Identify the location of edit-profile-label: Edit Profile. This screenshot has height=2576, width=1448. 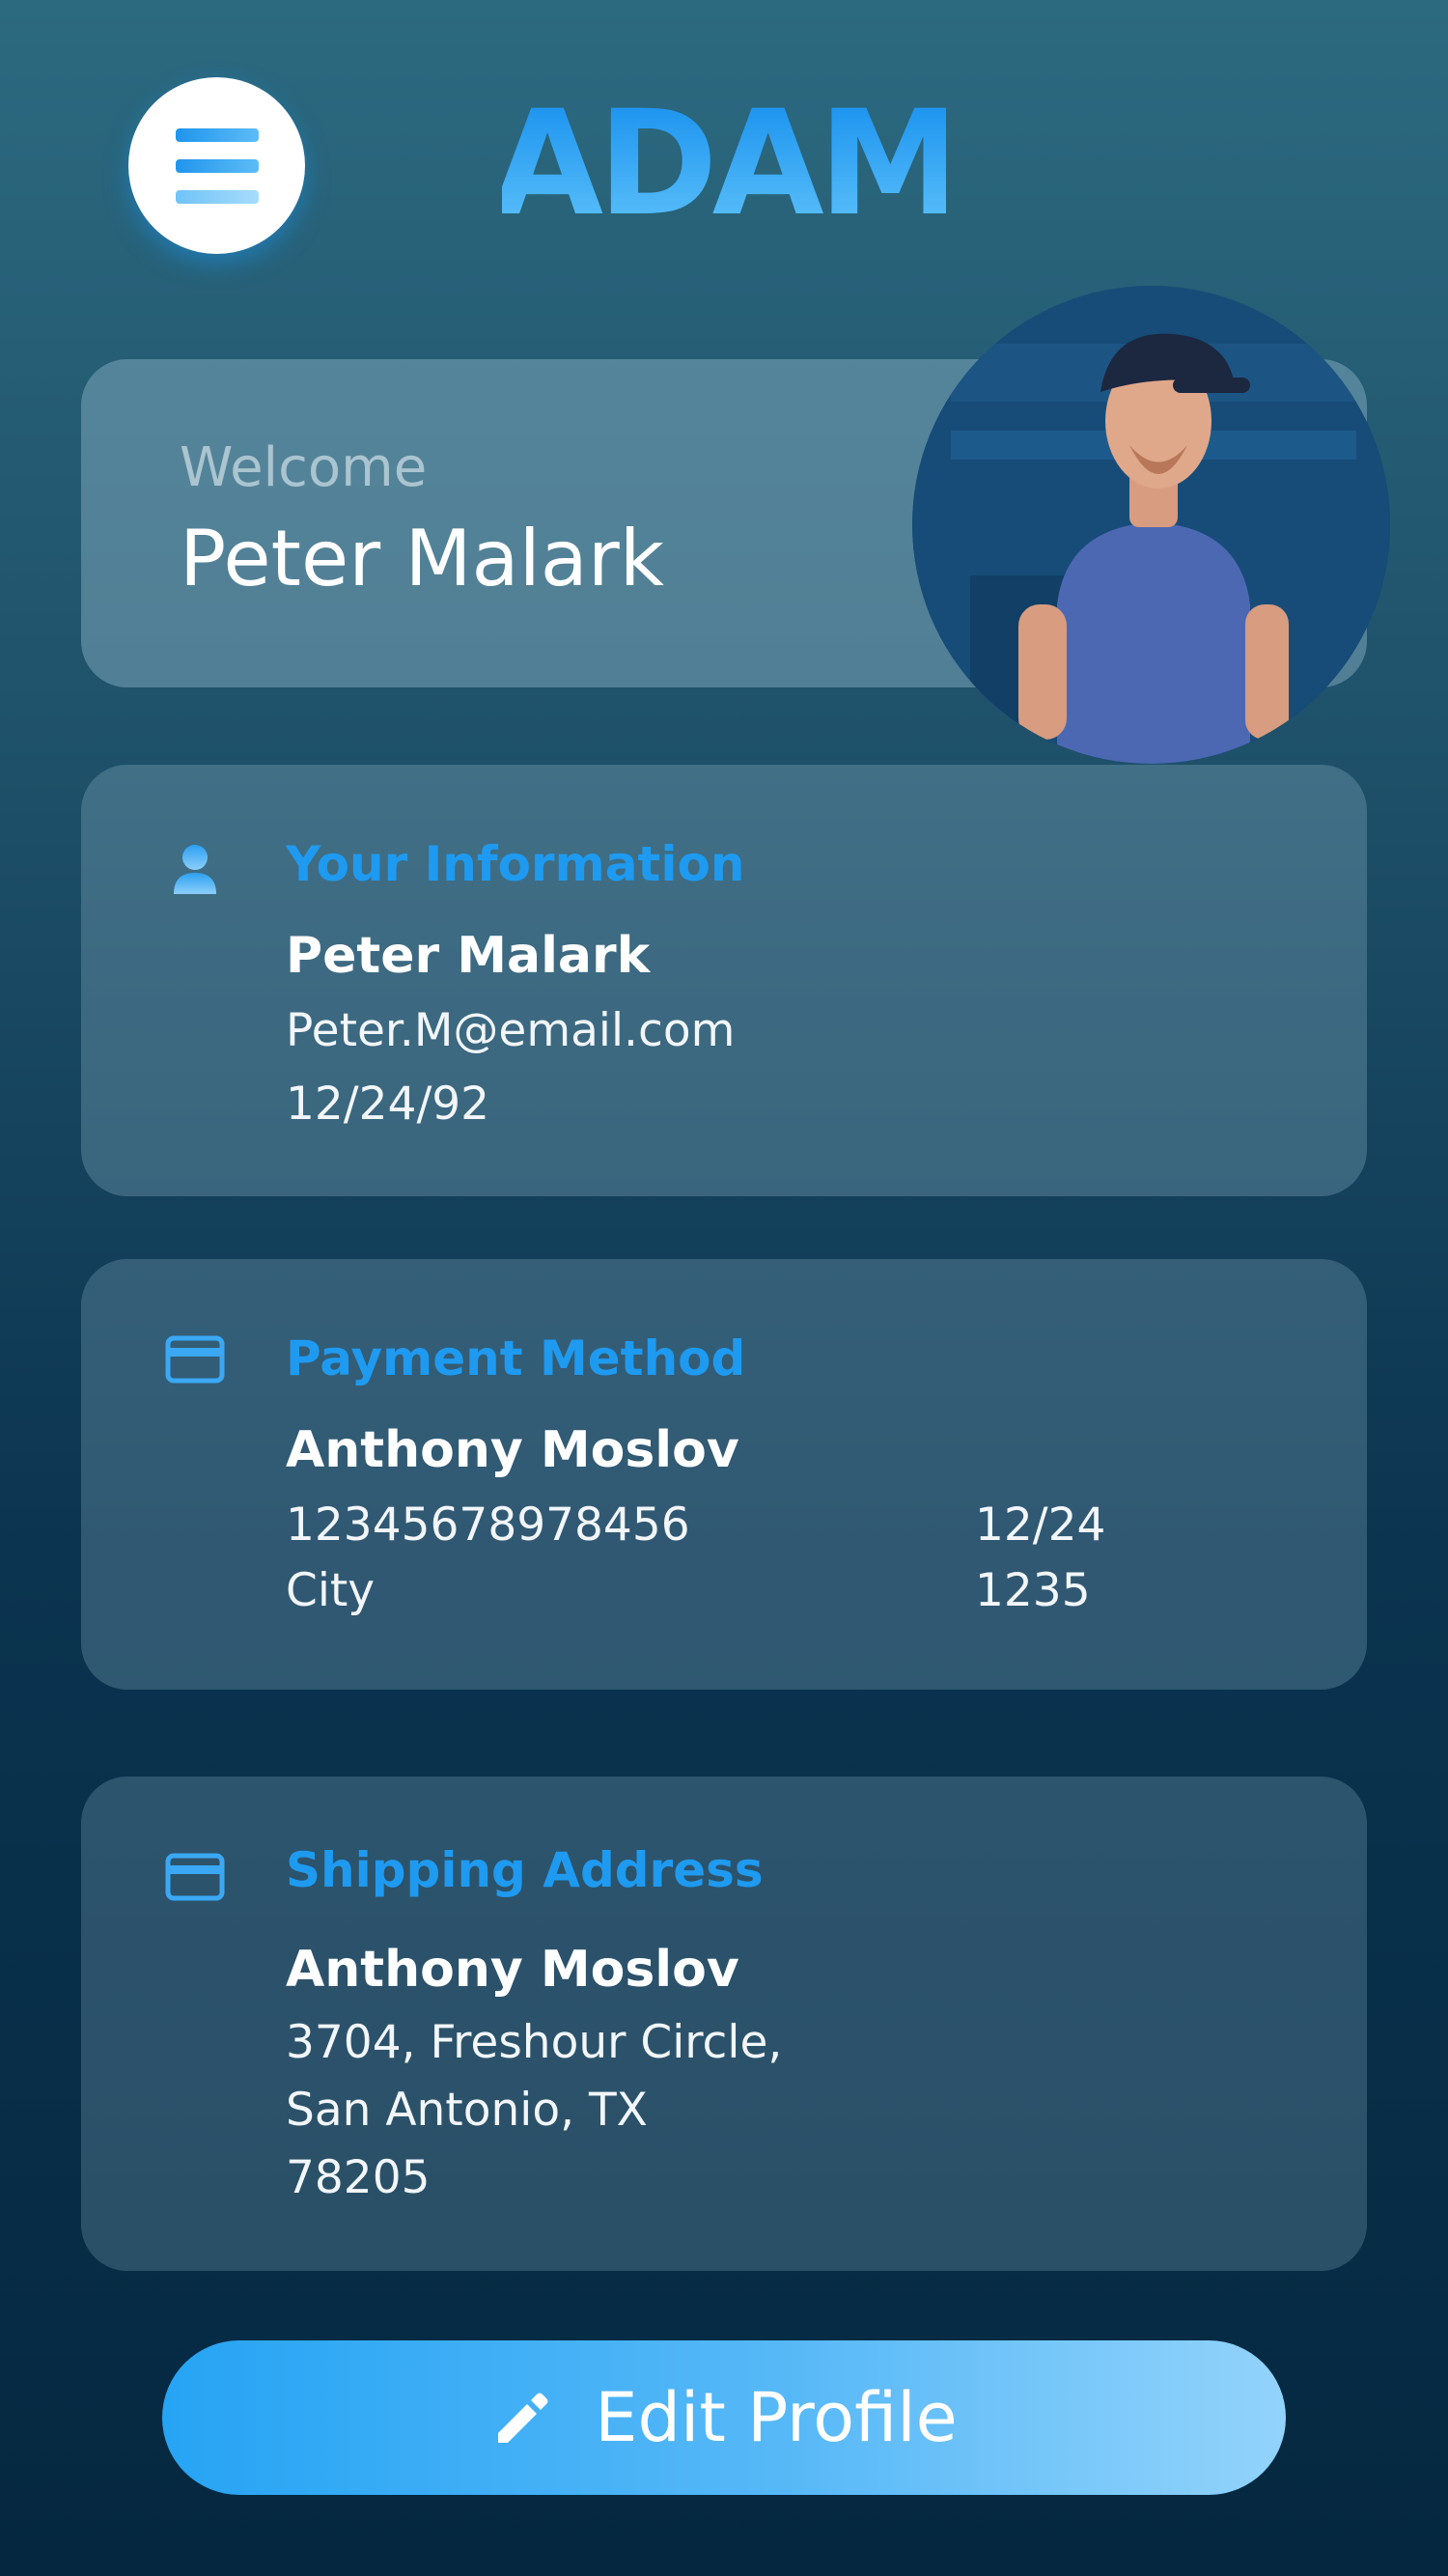
(777, 2417).